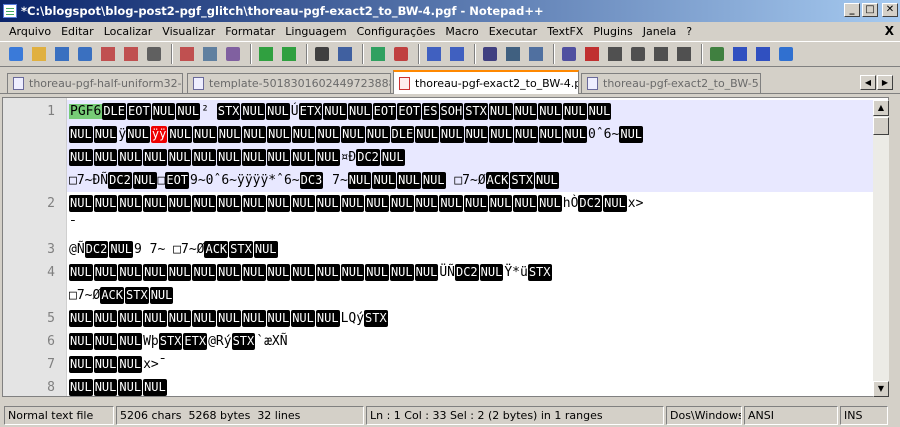 The width and height of the screenshot is (900, 427). Describe the element at coordinates (791, 415) in the screenshot. I see `status-encoding: ANSI` at that location.